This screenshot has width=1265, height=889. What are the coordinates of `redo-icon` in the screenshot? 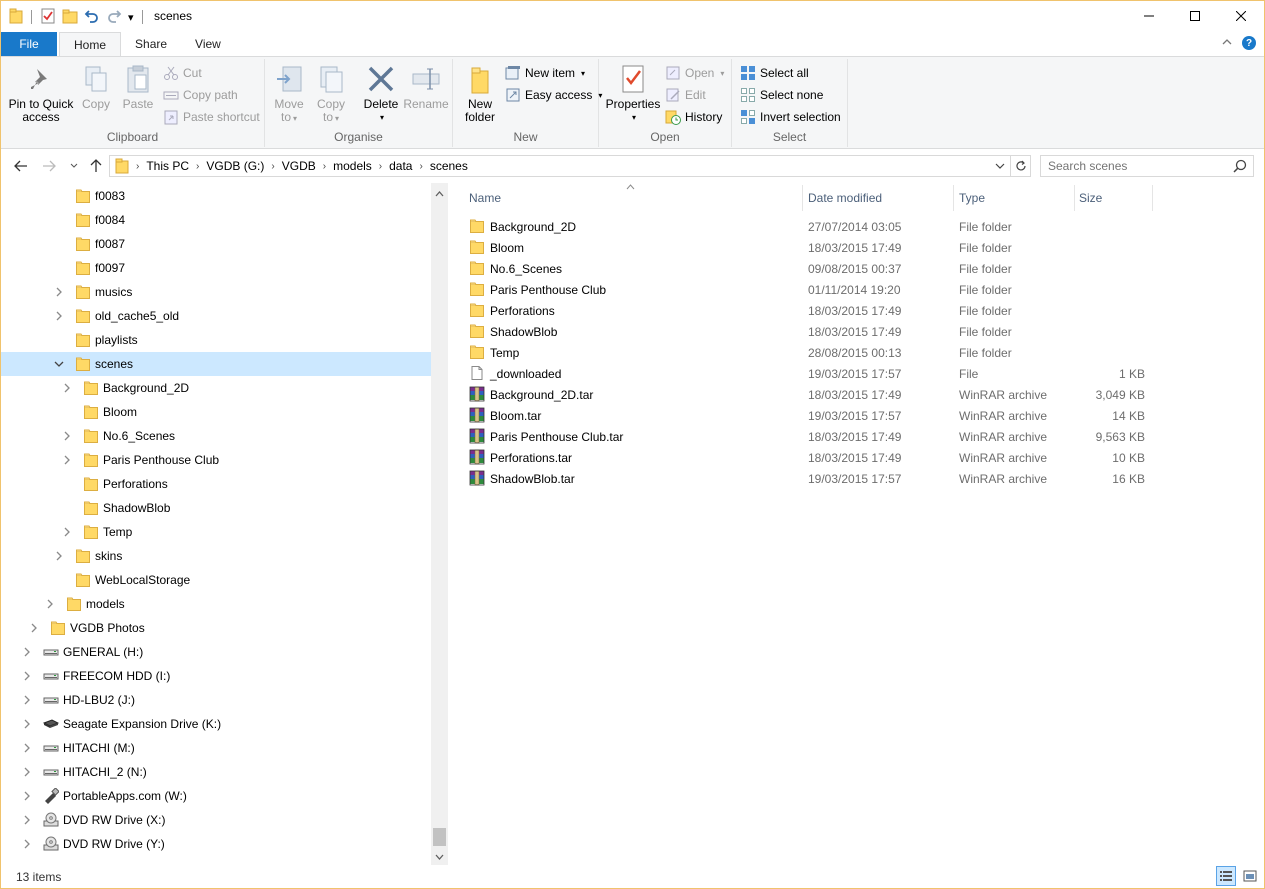 It's located at (114, 17).